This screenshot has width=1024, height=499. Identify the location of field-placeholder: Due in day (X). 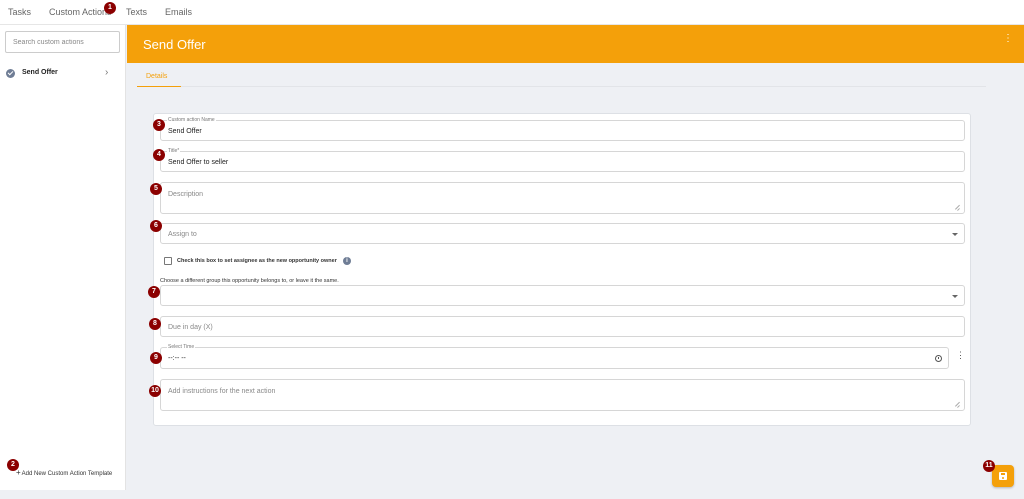
(190, 327).